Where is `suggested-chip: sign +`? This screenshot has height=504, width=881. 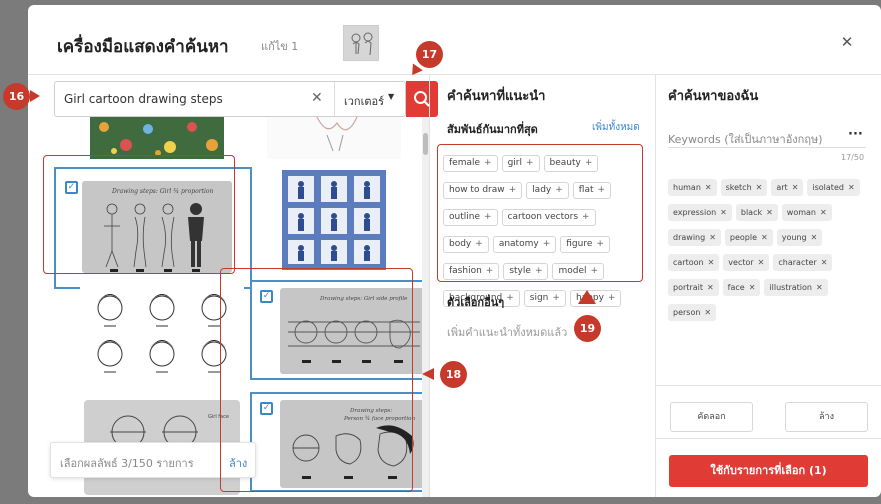
suggested-chip: sign + is located at coordinates (544, 298).